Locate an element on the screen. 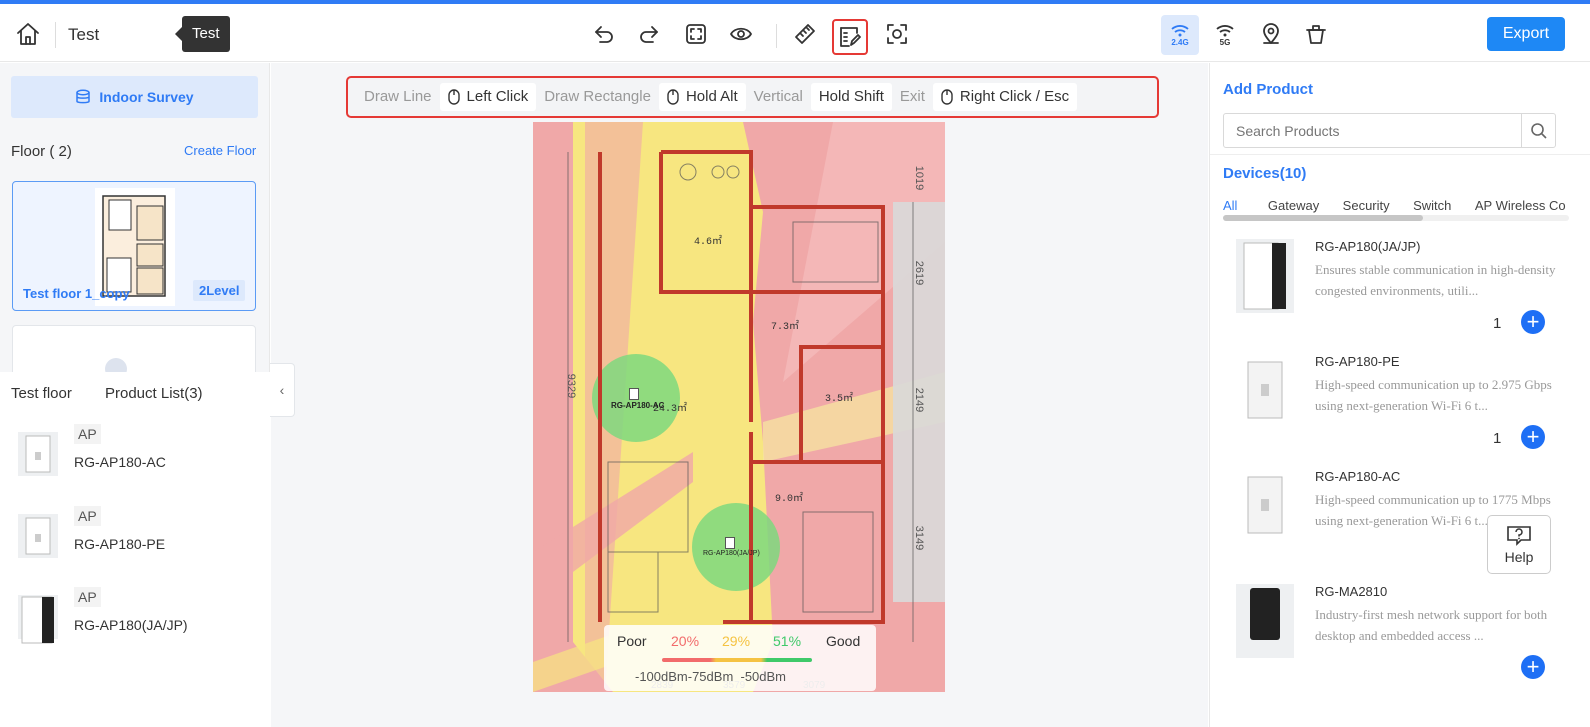 The width and height of the screenshot is (1590, 727). tab-all: All is located at coordinates (1230, 205).